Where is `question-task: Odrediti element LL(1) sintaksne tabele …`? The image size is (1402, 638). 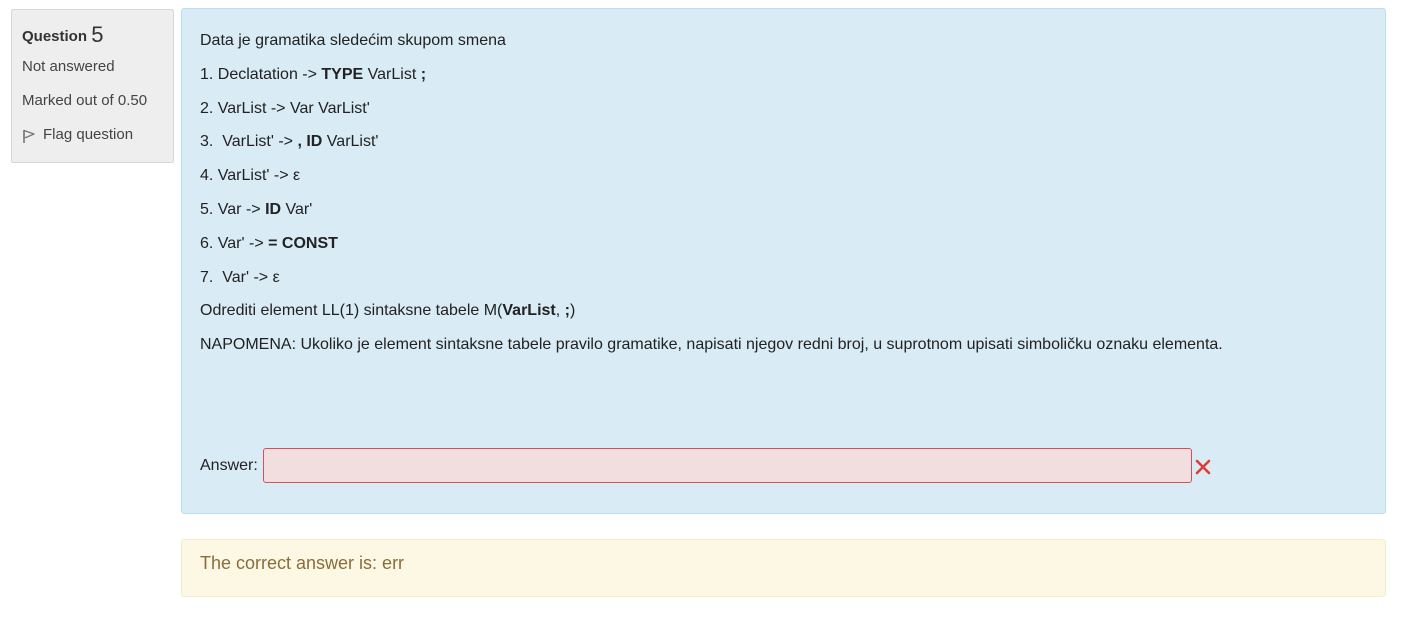 question-task: Odrediti element LL(1) sintaksne tabele … is located at coordinates (388, 311).